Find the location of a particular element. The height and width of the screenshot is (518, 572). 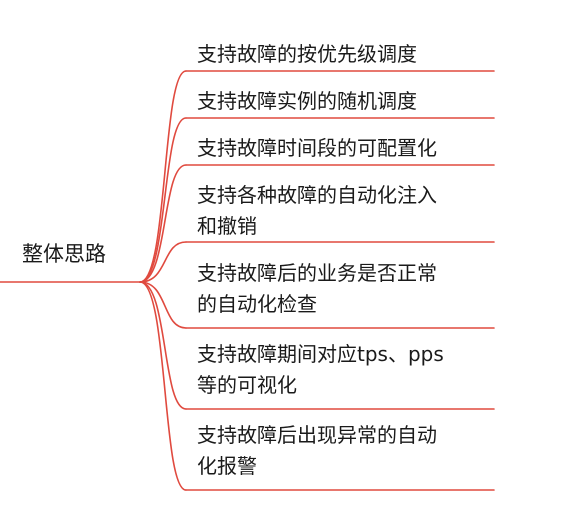

root-node-label: 整体思路 is located at coordinates (64, 254).